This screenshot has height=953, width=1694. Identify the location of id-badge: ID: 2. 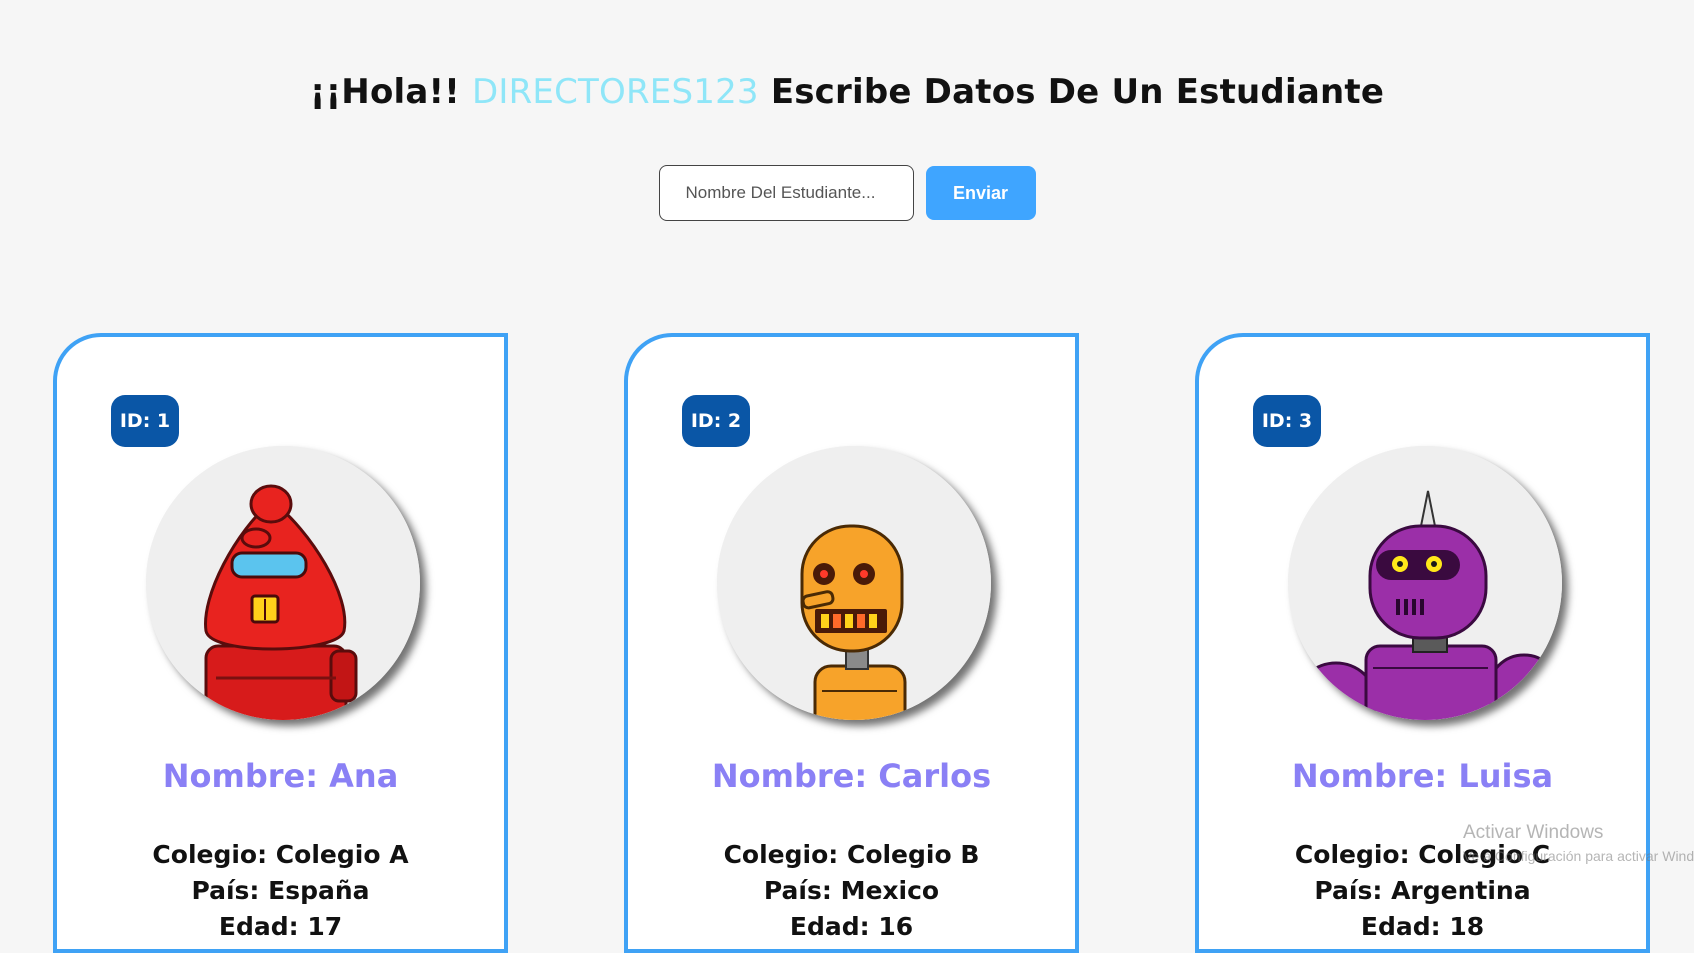
(716, 421).